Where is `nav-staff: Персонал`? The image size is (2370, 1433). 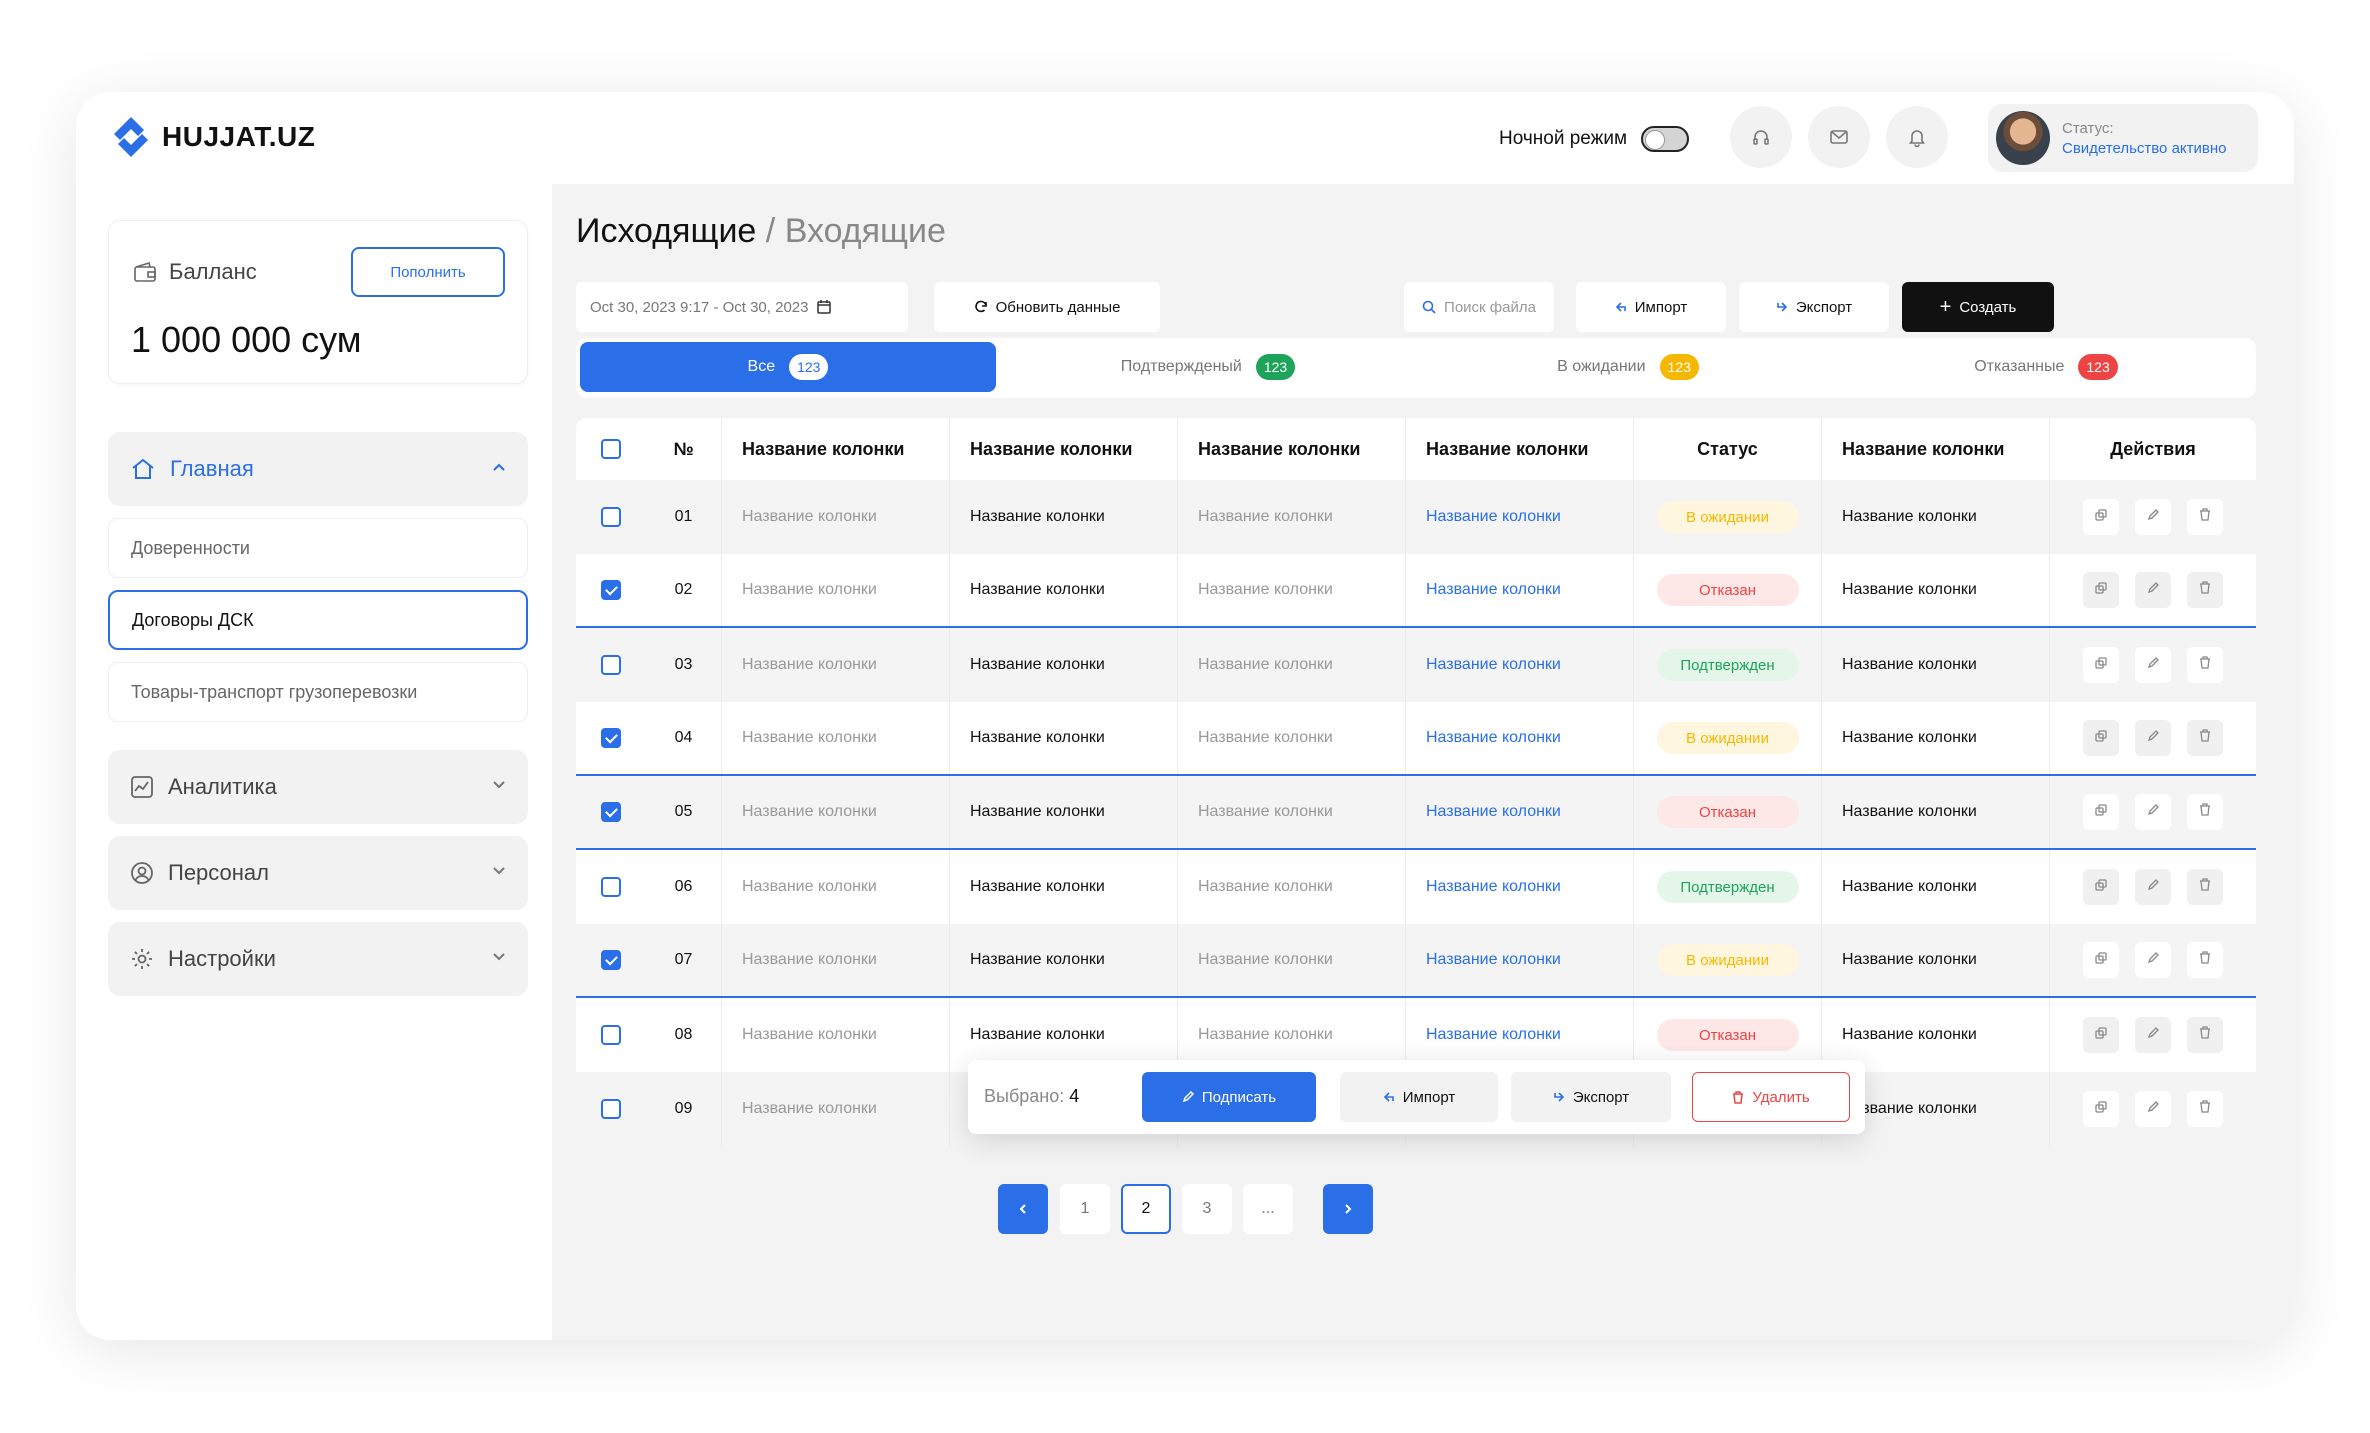
nav-staff: Персонал is located at coordinates (318, 873).